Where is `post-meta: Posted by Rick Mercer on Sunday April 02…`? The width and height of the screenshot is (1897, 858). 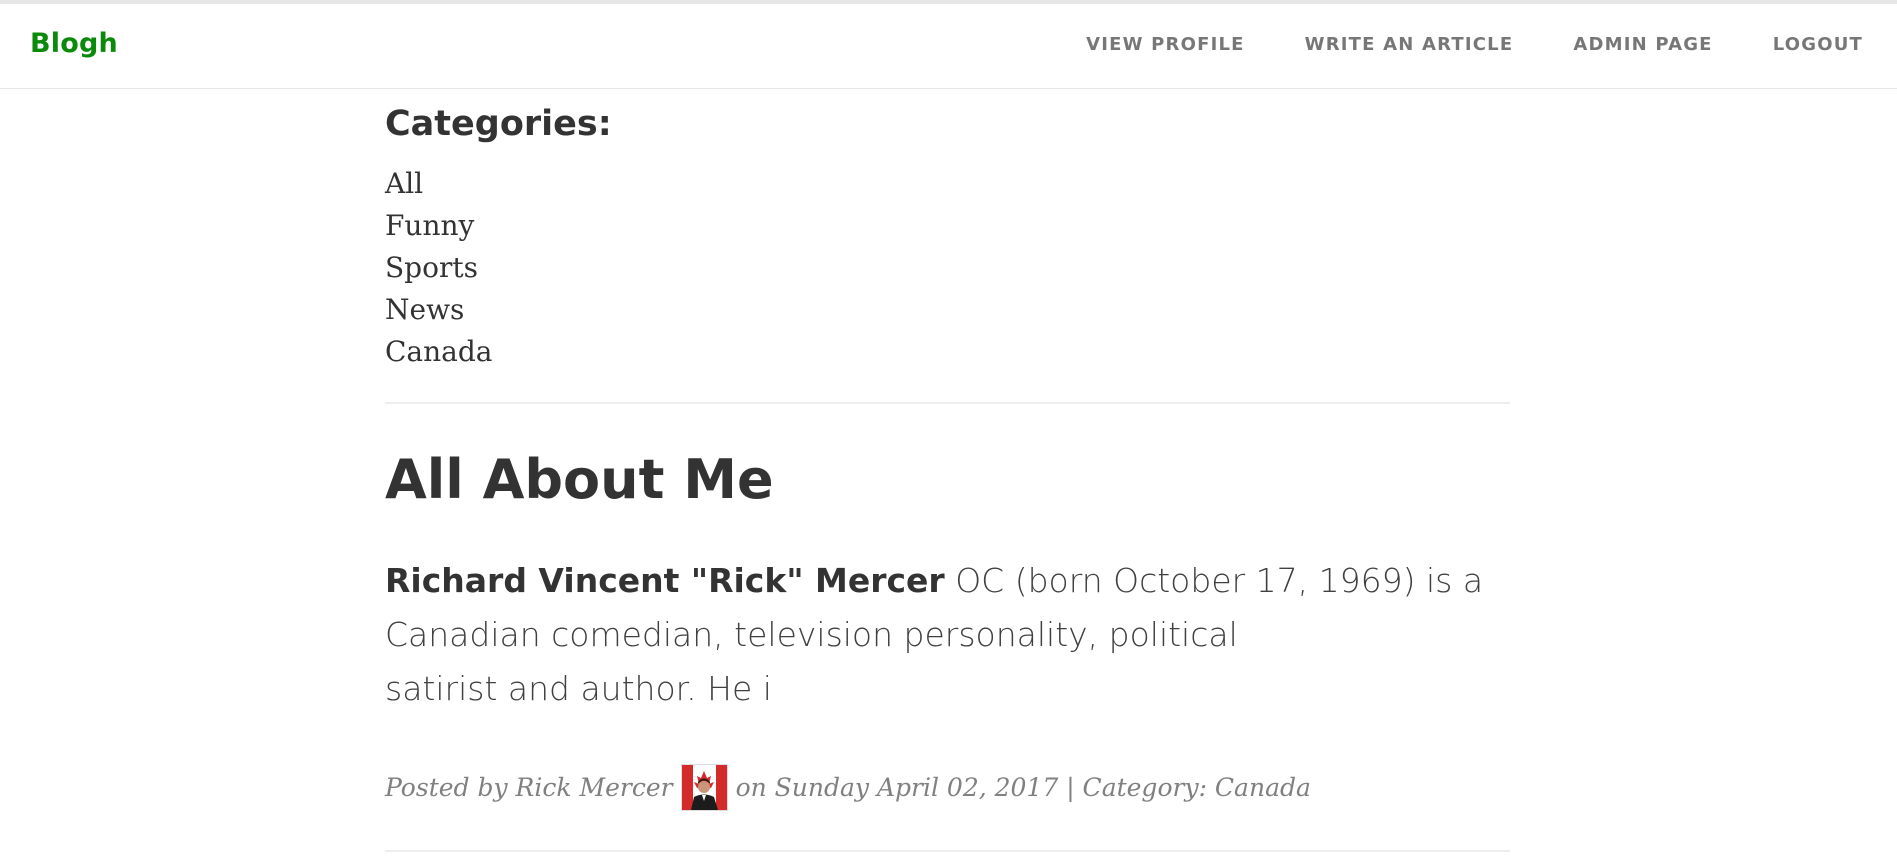
post-meta: Posted by Rick Mercer on Sunday April 02… is located at coordinates (848, 787).